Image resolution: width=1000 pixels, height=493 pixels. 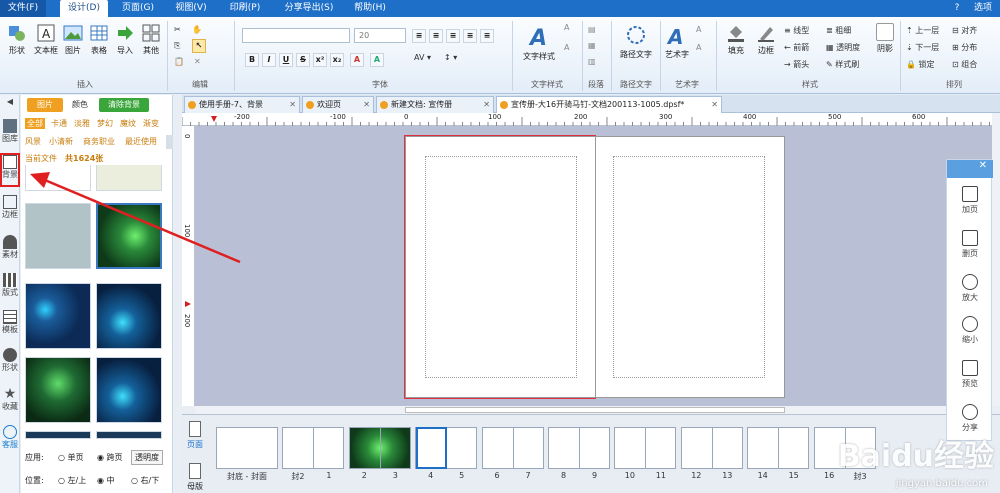 I want to click on bold-button: B, so click(x=252, y=60).